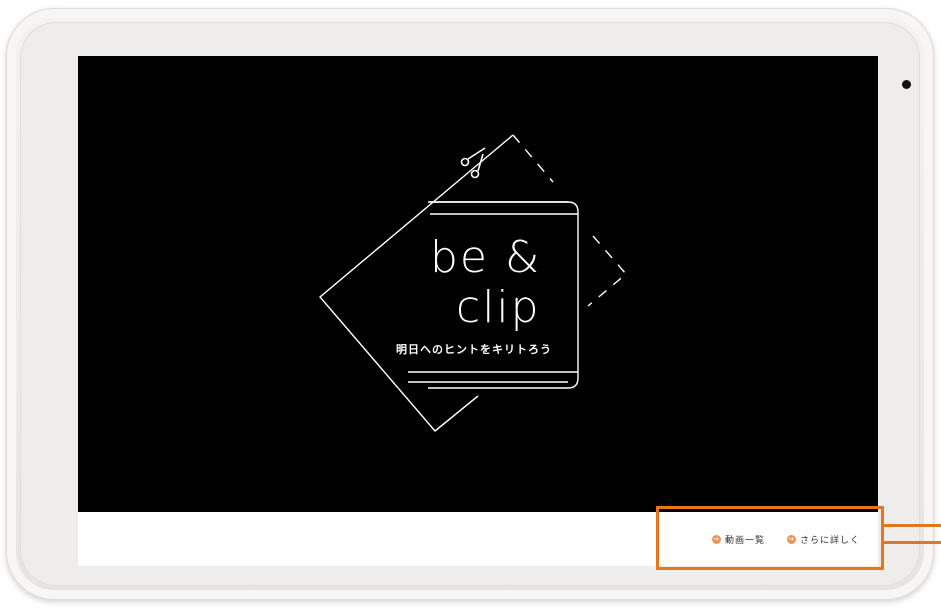  I want to click on screen-footer: → 動画一覧 → さらに詳しく, so click(478, 539).